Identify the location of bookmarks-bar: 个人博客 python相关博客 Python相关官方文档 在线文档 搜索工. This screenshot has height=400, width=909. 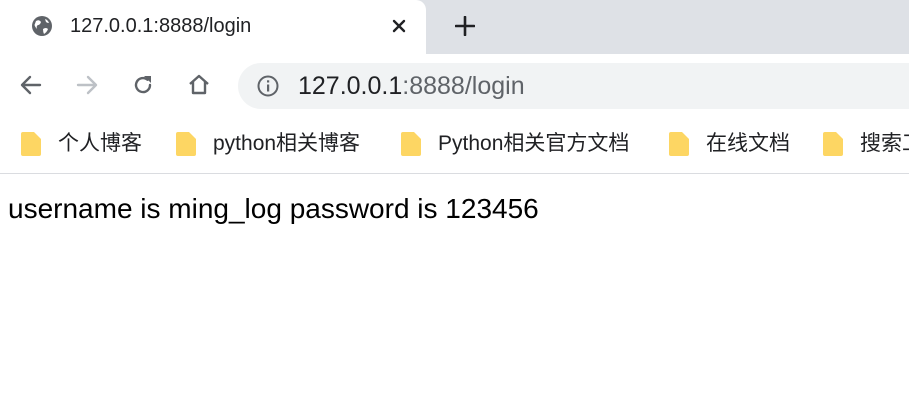
(454, 146).